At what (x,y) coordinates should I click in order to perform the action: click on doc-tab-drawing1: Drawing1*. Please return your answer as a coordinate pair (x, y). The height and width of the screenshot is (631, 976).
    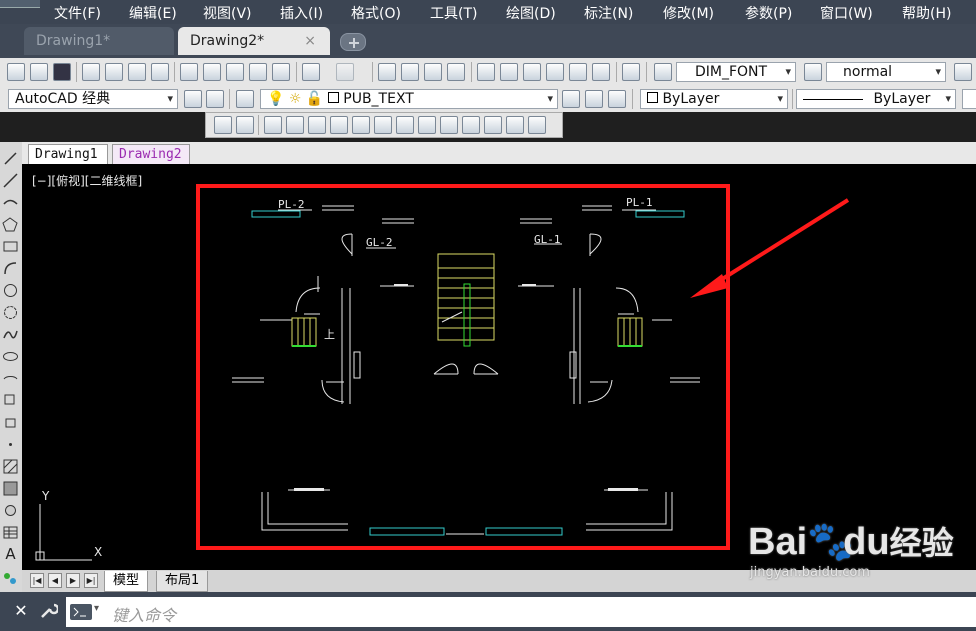
    Looking at the image, I should click on (99, 41).